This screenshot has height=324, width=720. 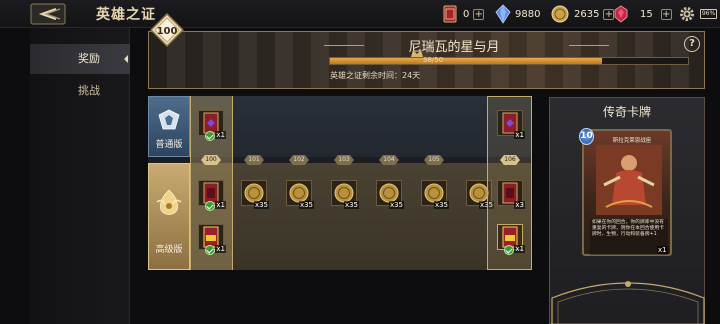 What do you see at coordinates (626, 112) in the screenshot?
I see `legendary-card-title: 传奇卡牌` at bounding box center [626, 112].